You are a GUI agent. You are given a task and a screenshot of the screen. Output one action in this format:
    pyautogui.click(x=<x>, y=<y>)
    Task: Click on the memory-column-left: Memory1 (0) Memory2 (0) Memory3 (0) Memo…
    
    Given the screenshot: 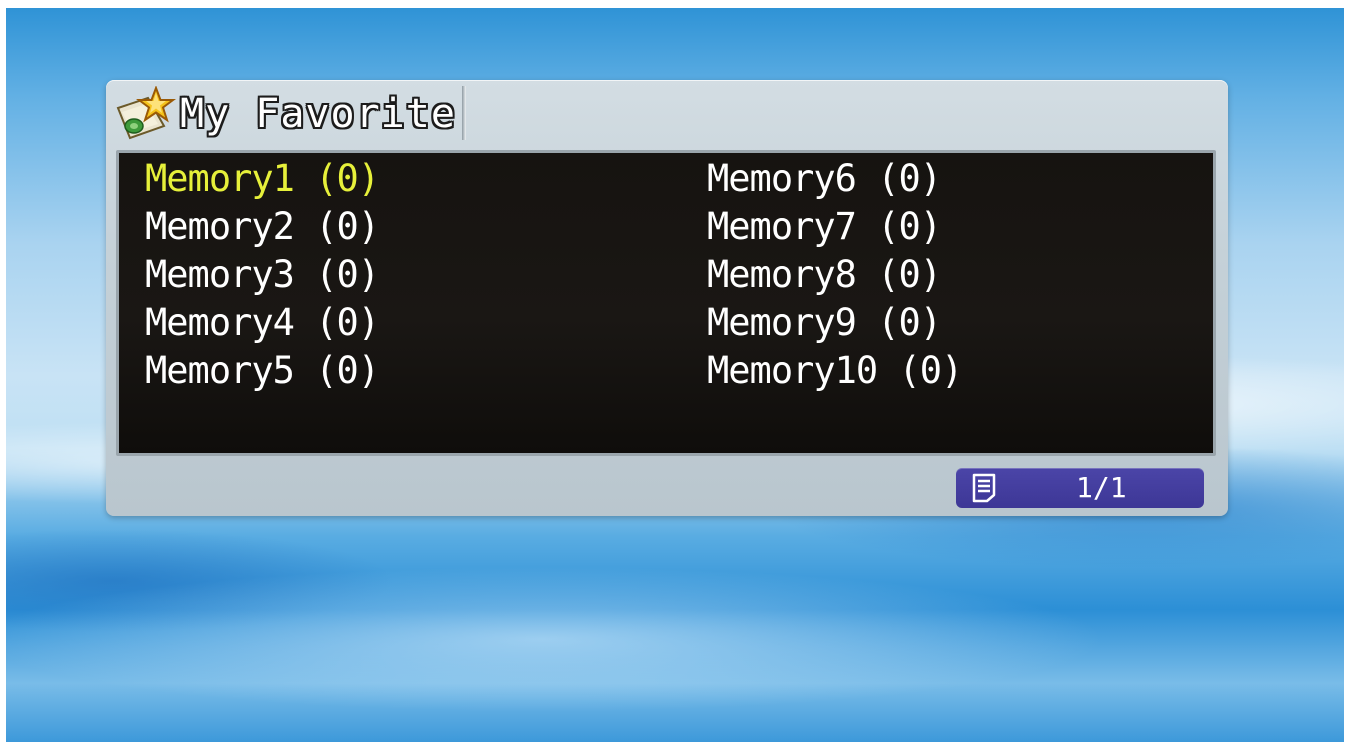 What is the action you would take?
    pyautogui.click(x=262, y=275)
    